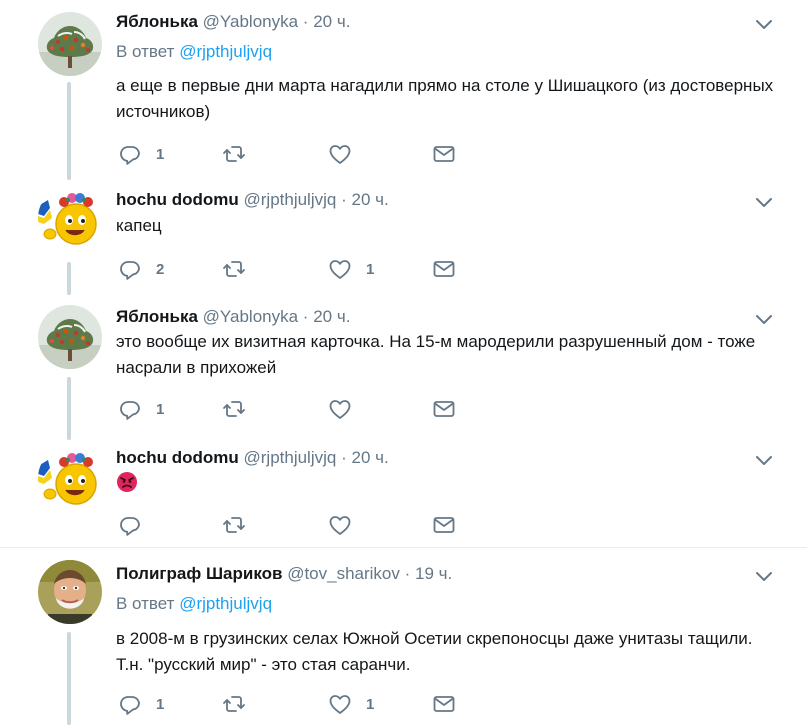 The height and width of the screenshot is (725, 807). I want to click on reply-button: 2, so click(141, 269).